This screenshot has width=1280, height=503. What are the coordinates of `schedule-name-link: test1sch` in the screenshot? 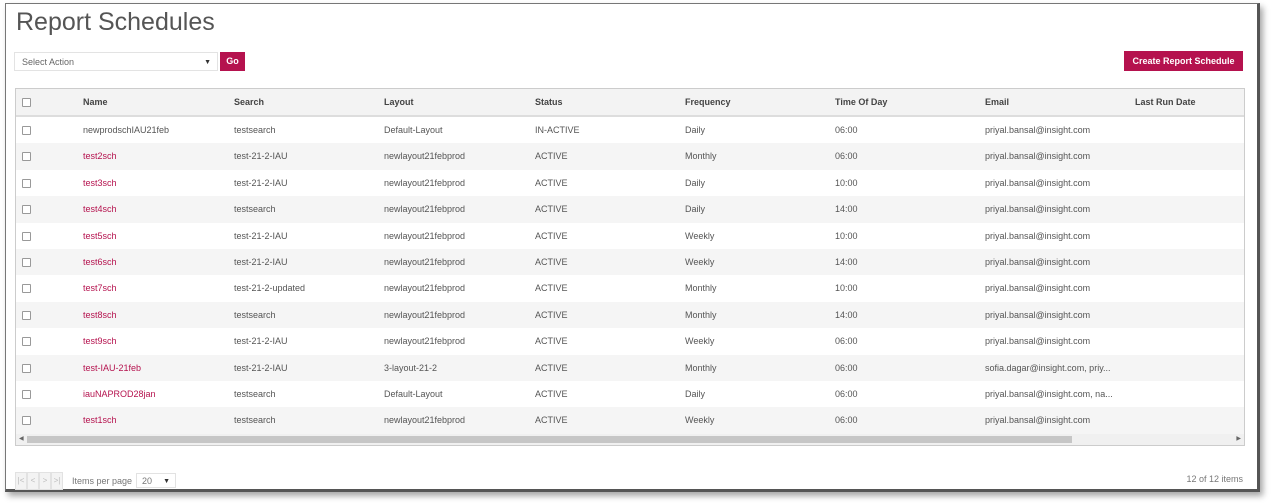 It's located at (100, 420).